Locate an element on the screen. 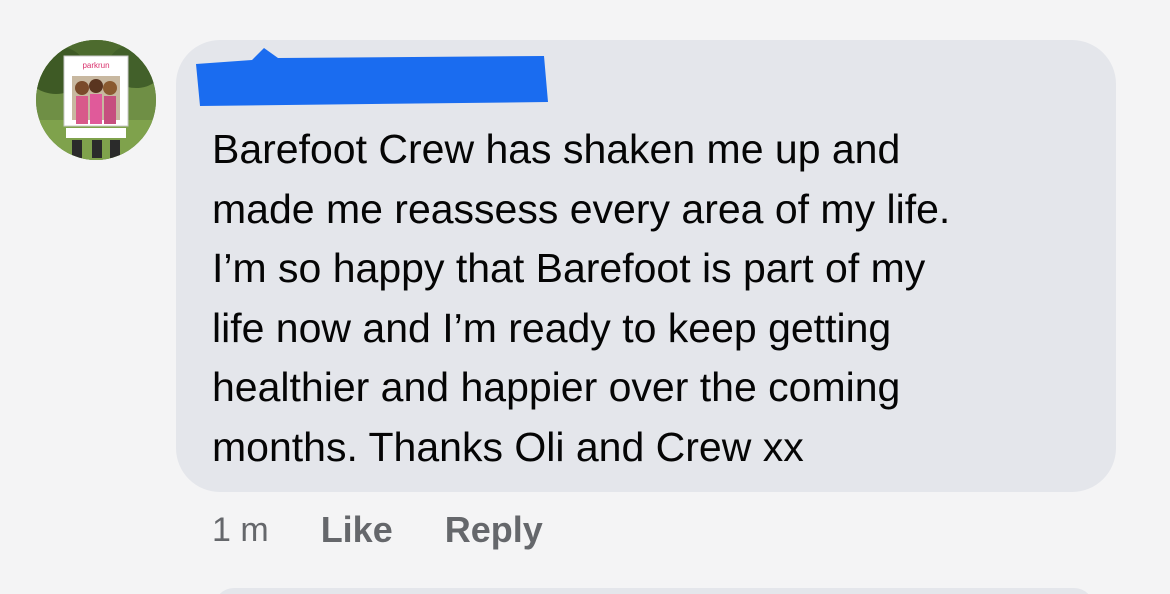 This screenshot has width=1170, height=594. comment-actions: 1 m Like Reply is located at coordinates (403, 530).